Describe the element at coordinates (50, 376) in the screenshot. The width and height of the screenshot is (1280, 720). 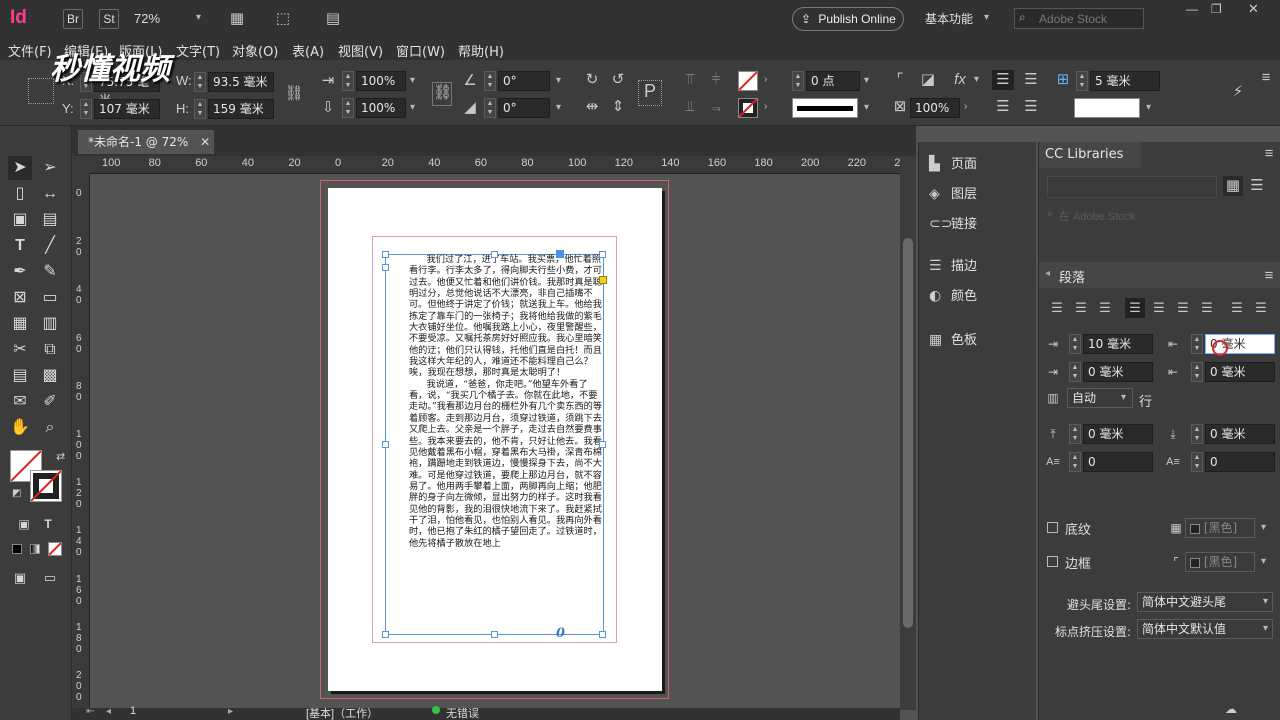
I see `gradient-feather-tool-icon: ▩` at that location.